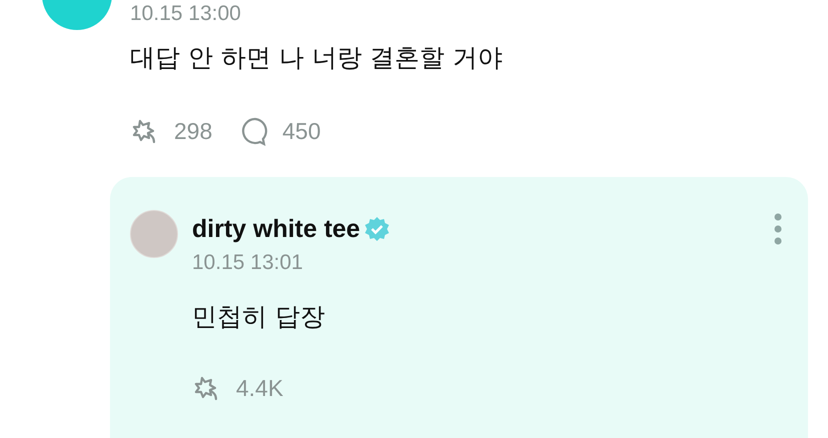 Image resolution: width=828 pixels, height=438 pixels. Describe the element at coordinates (248, 263) in the screenshot. I see `reply-time: 10.15 13:01` at that location.